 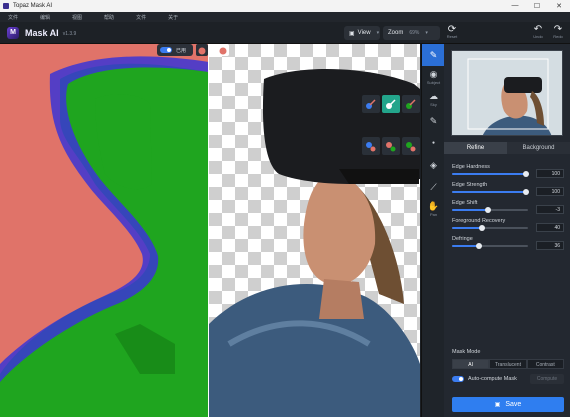 I want to click on keep-fill-icon, so click(x=371, y=147).